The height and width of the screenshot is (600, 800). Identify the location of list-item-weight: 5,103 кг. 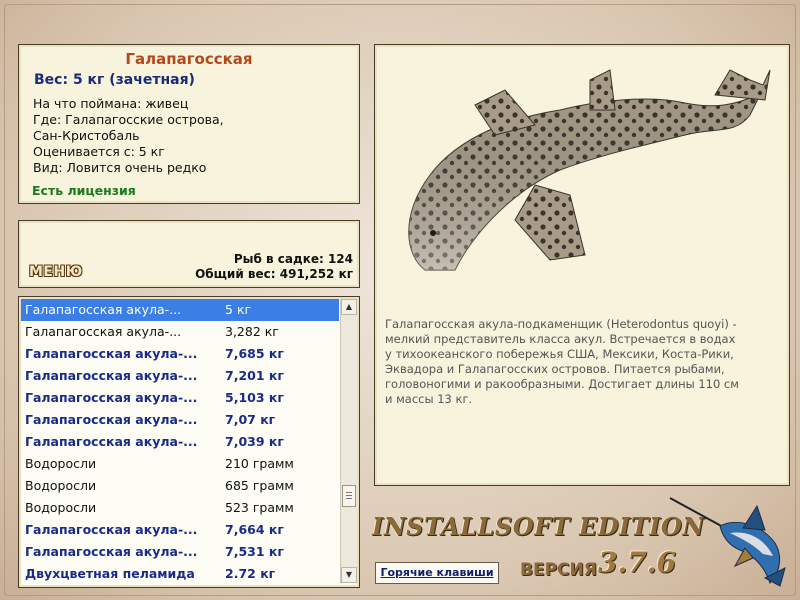
(254, 397).